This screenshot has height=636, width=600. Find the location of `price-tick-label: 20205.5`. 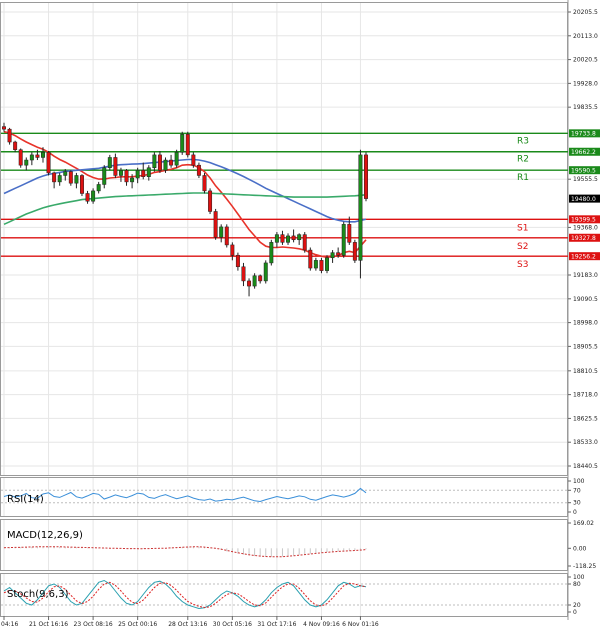

price-tick-label: 20205.5 is located at coordinates (585, 12).